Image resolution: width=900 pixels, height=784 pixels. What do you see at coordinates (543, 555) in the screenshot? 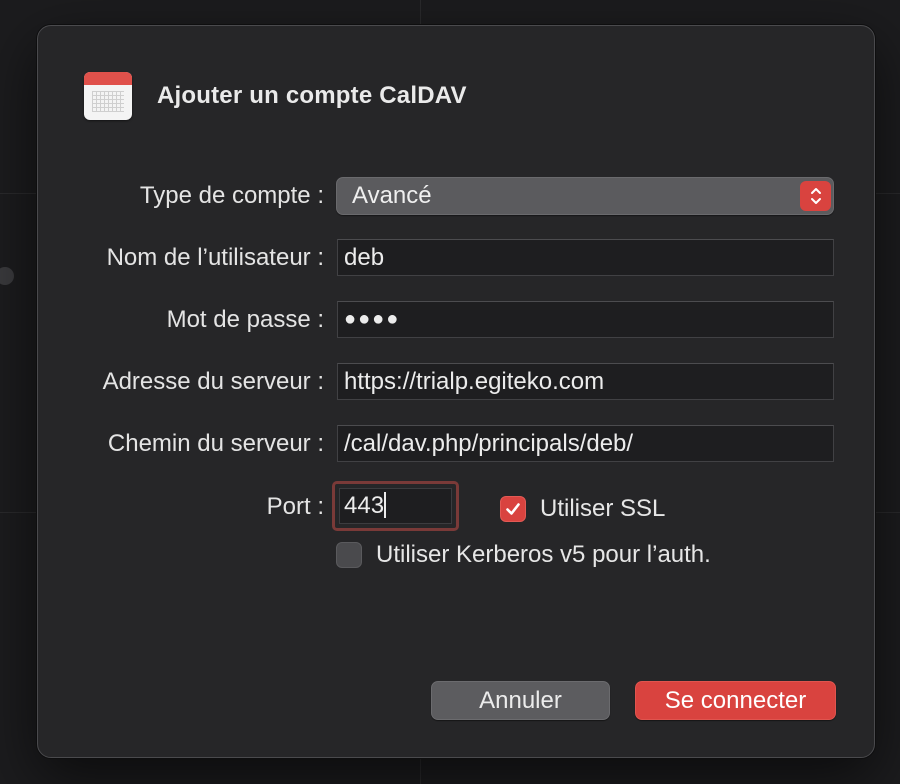
I see `use-kerberos-label: Utiliser Kerberos v5 pour l’auth.` at bounding box center [543, 555].